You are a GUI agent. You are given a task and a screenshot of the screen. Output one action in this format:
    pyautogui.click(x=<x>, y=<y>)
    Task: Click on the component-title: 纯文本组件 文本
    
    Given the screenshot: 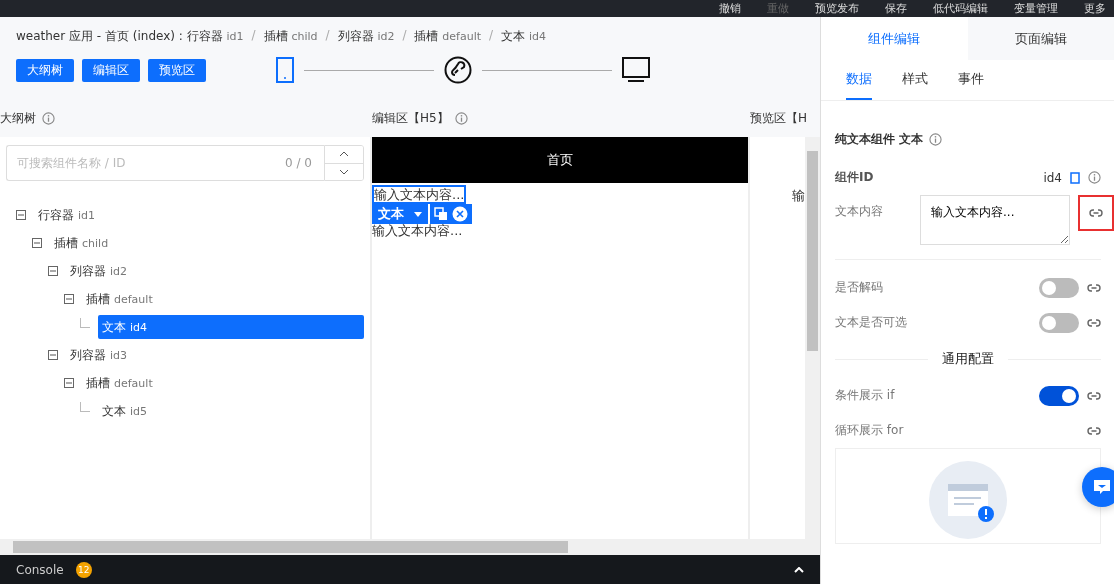 What is the action you would take?
    pyautogui.click(x=879, y=139)
    